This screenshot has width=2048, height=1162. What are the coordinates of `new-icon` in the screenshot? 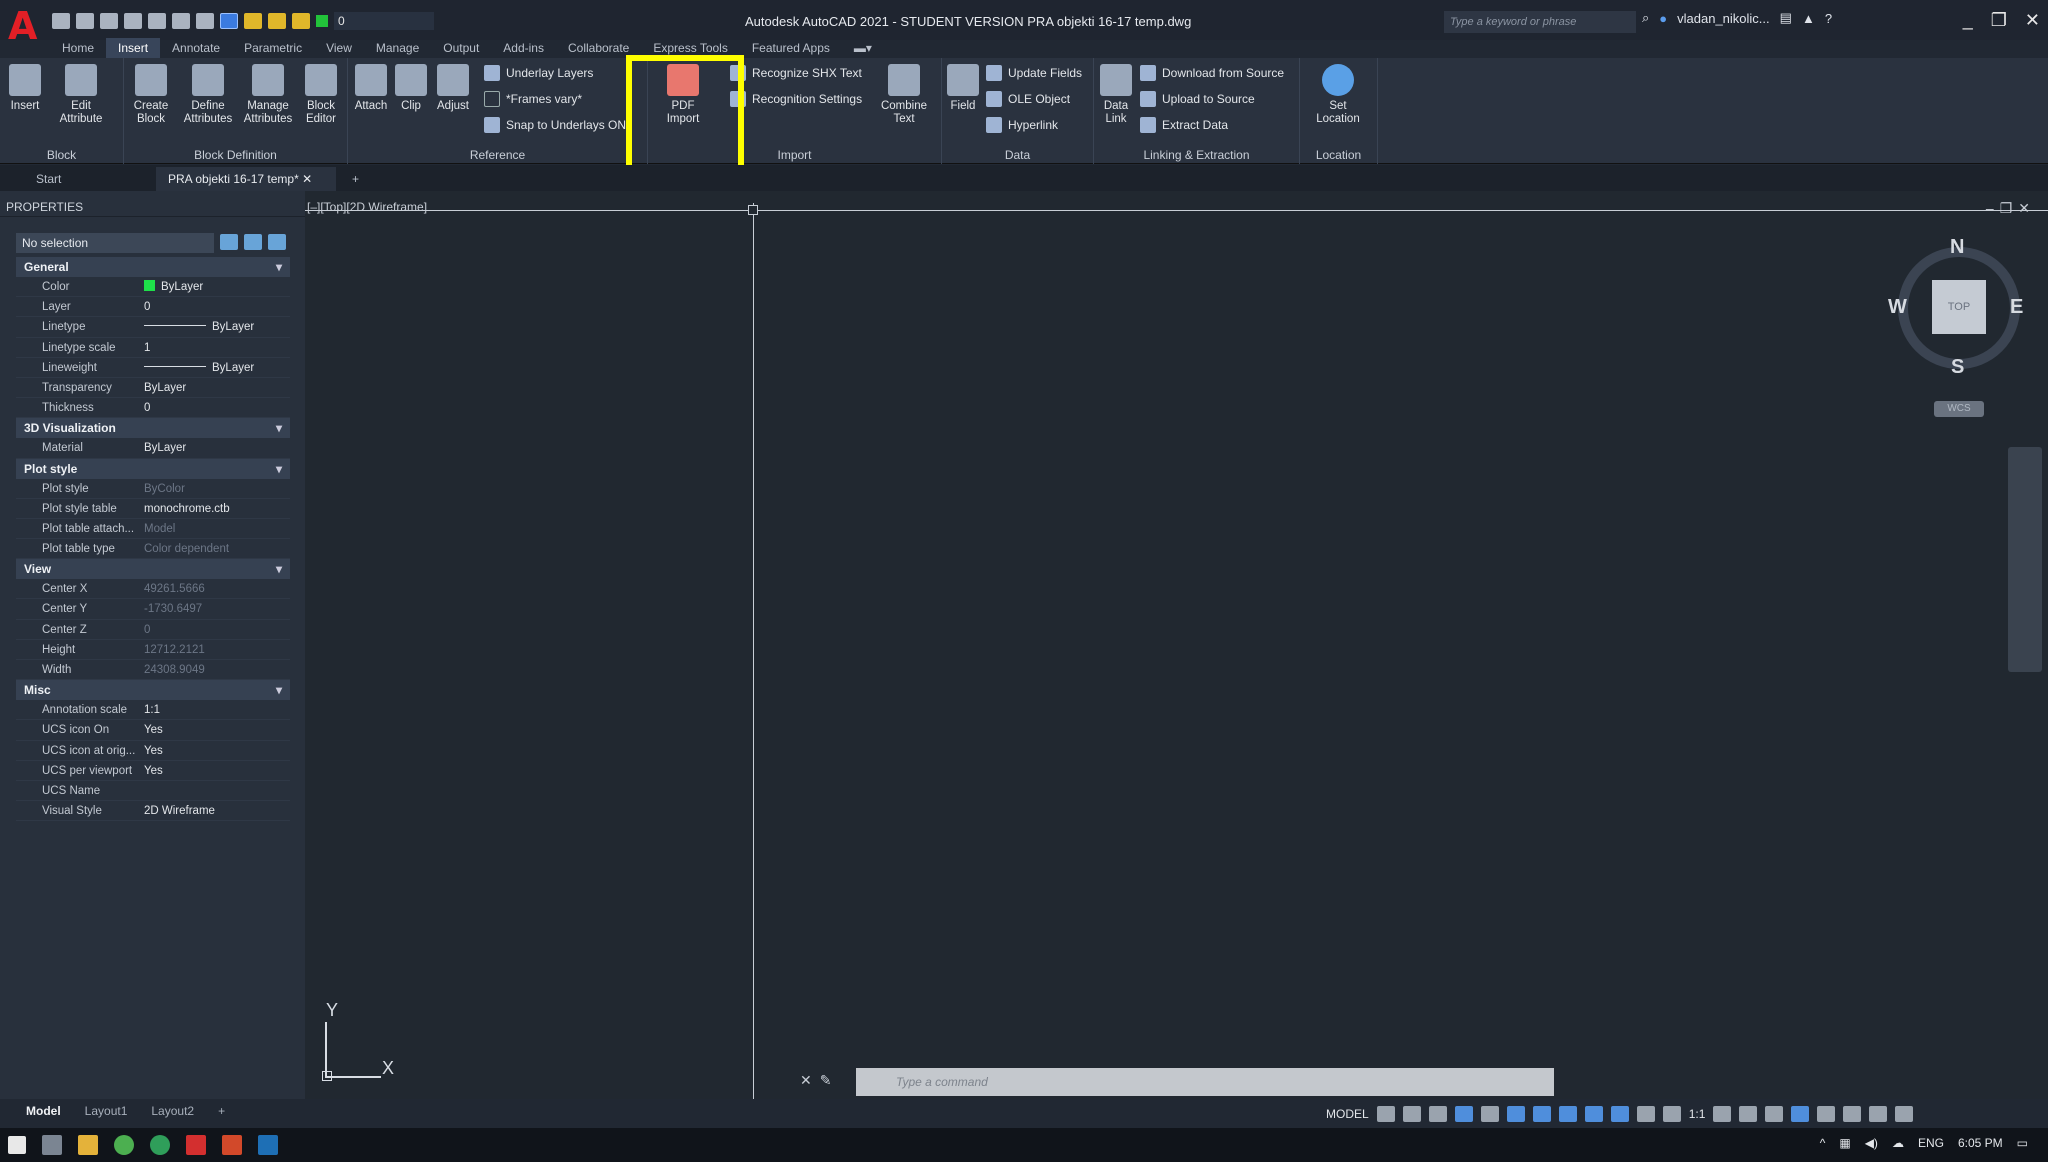 It's located at (61, 21).